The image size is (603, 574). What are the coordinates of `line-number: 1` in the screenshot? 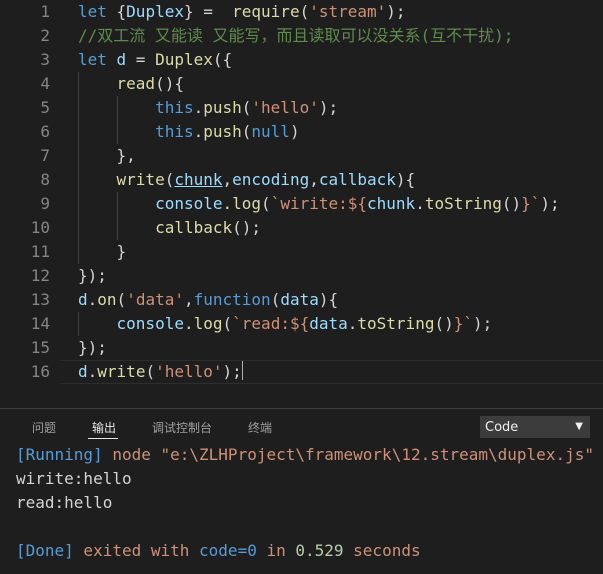 It's located at (45, 11).